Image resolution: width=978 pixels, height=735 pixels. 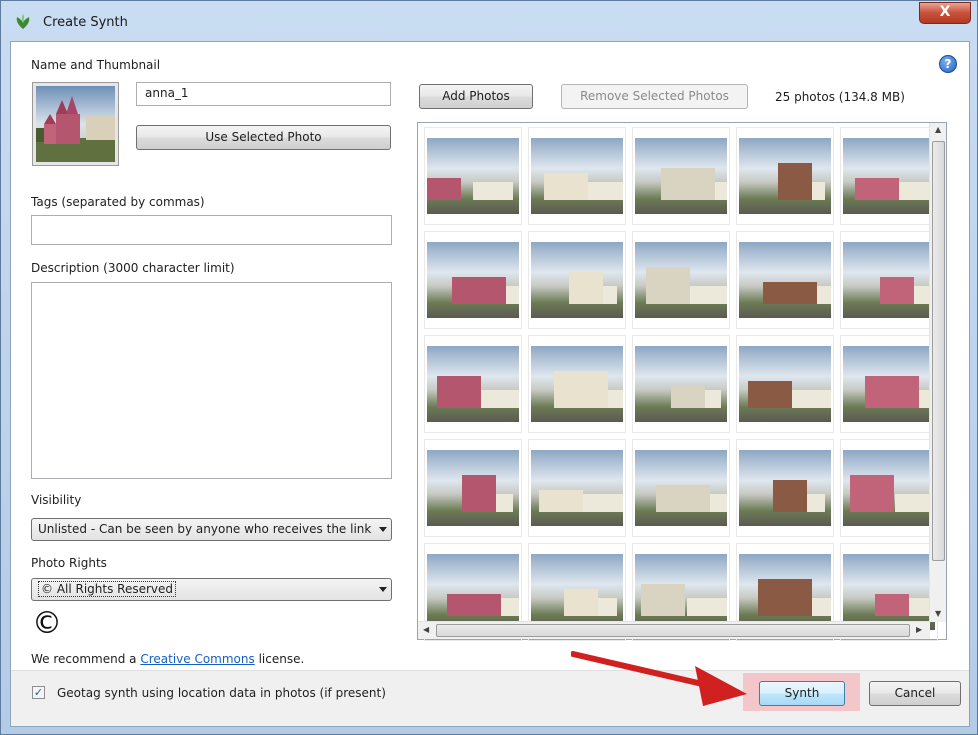 What do you see at coordinates (263, 94) in the screenshot?
I see `synth-name-field: anna_1` at bounding box center [263, 94].